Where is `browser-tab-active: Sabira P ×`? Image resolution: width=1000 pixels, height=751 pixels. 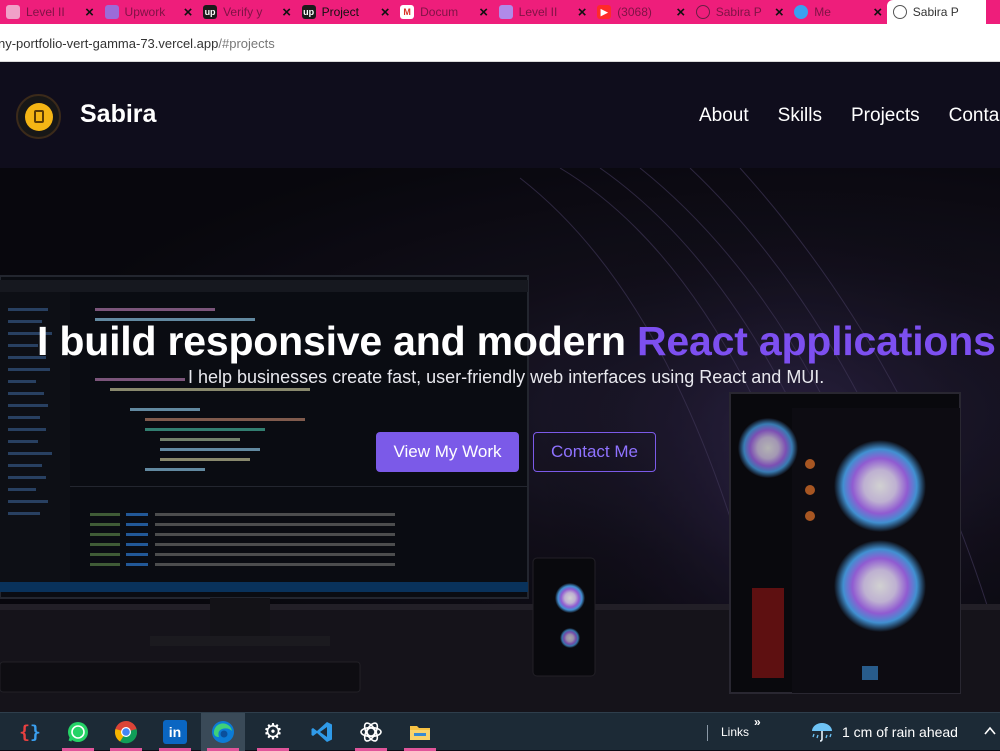 browser-tab-active: Sabira P × is located at coordinates (943, 12).